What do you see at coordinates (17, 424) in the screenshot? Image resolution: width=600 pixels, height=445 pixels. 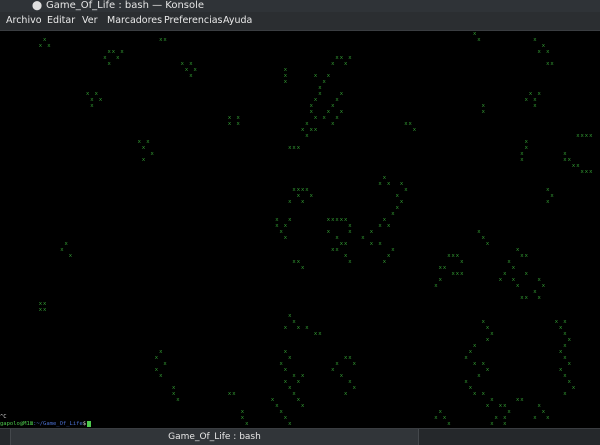 I see `prompt-user: gapolo@M18` at bounding box center [17, 424].